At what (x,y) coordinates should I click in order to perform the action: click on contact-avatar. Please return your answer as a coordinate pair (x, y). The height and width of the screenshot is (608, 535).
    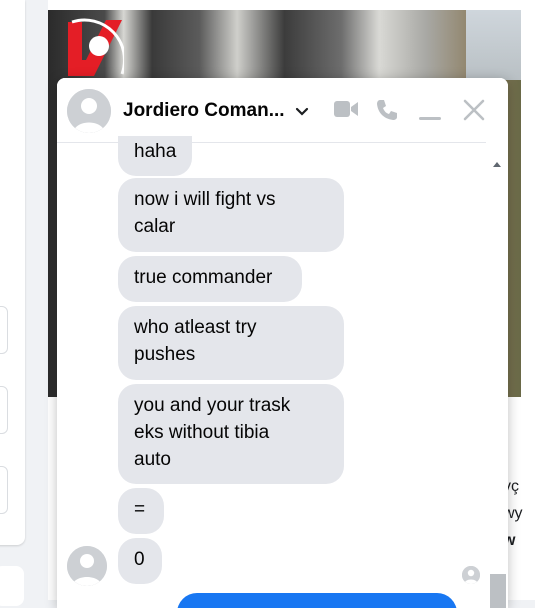
    Looking at the image, I should click on (89, 111).